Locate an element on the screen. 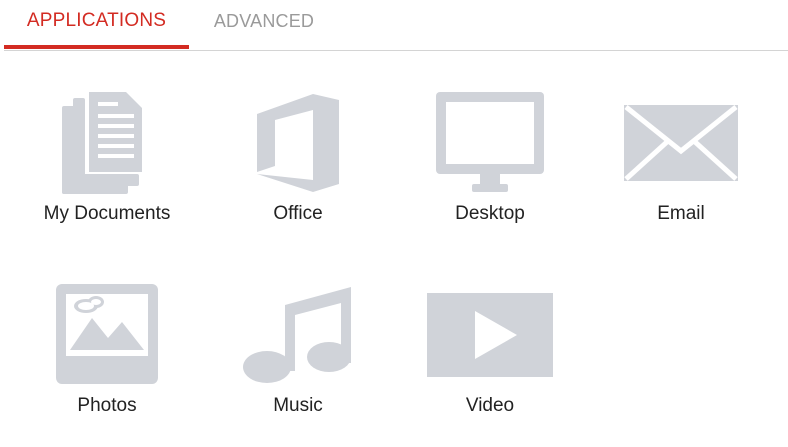 The width and height of the screenshot is (788, 447). app-my-documents: My Documents is located at coordinates (107, 163).